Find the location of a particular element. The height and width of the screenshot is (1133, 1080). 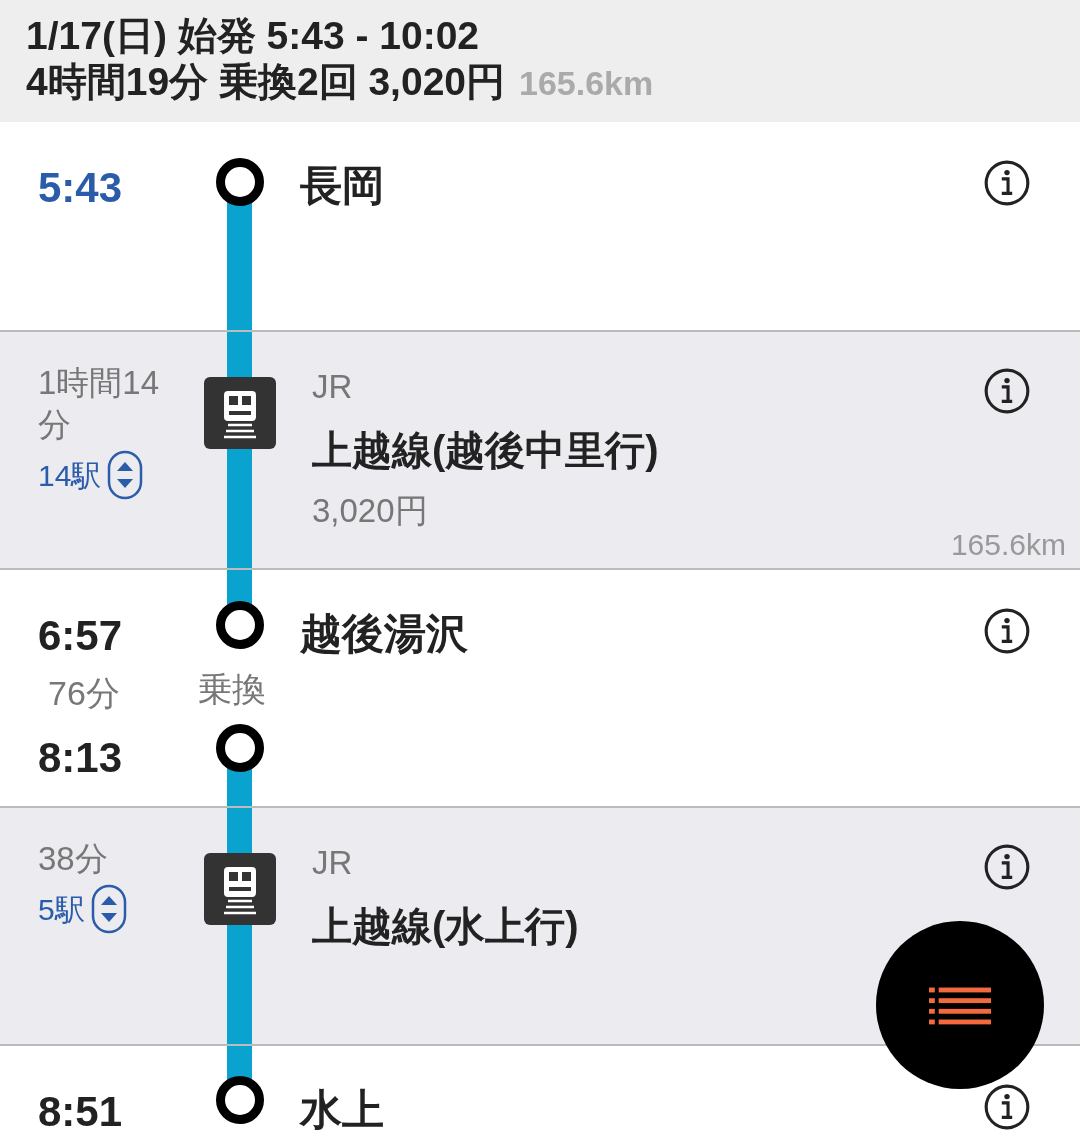

transfer-label: 乗換 is located at coordinates (232, 689).